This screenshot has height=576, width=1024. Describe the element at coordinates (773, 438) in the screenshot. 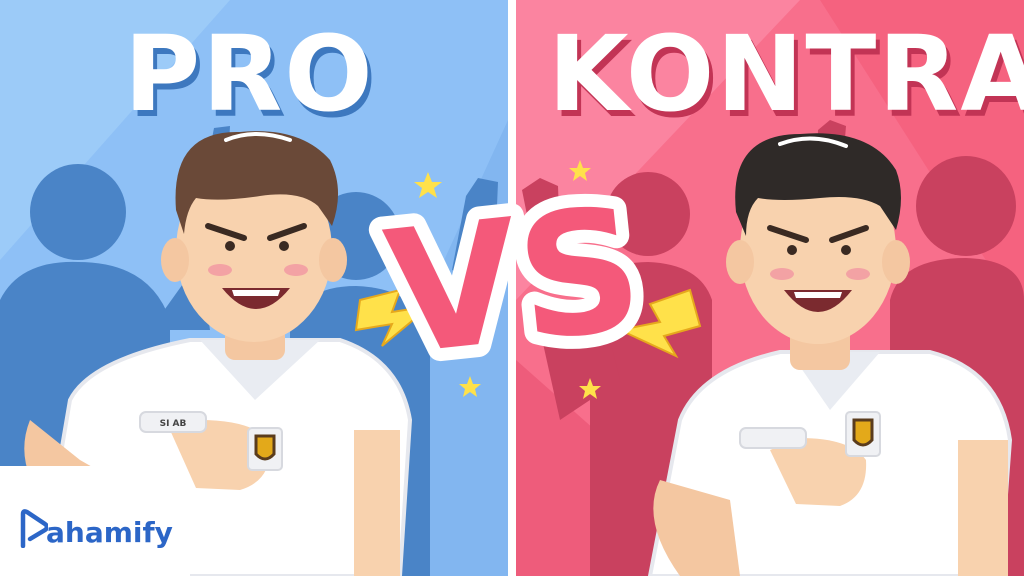

I see `right-name-tag` at that location.